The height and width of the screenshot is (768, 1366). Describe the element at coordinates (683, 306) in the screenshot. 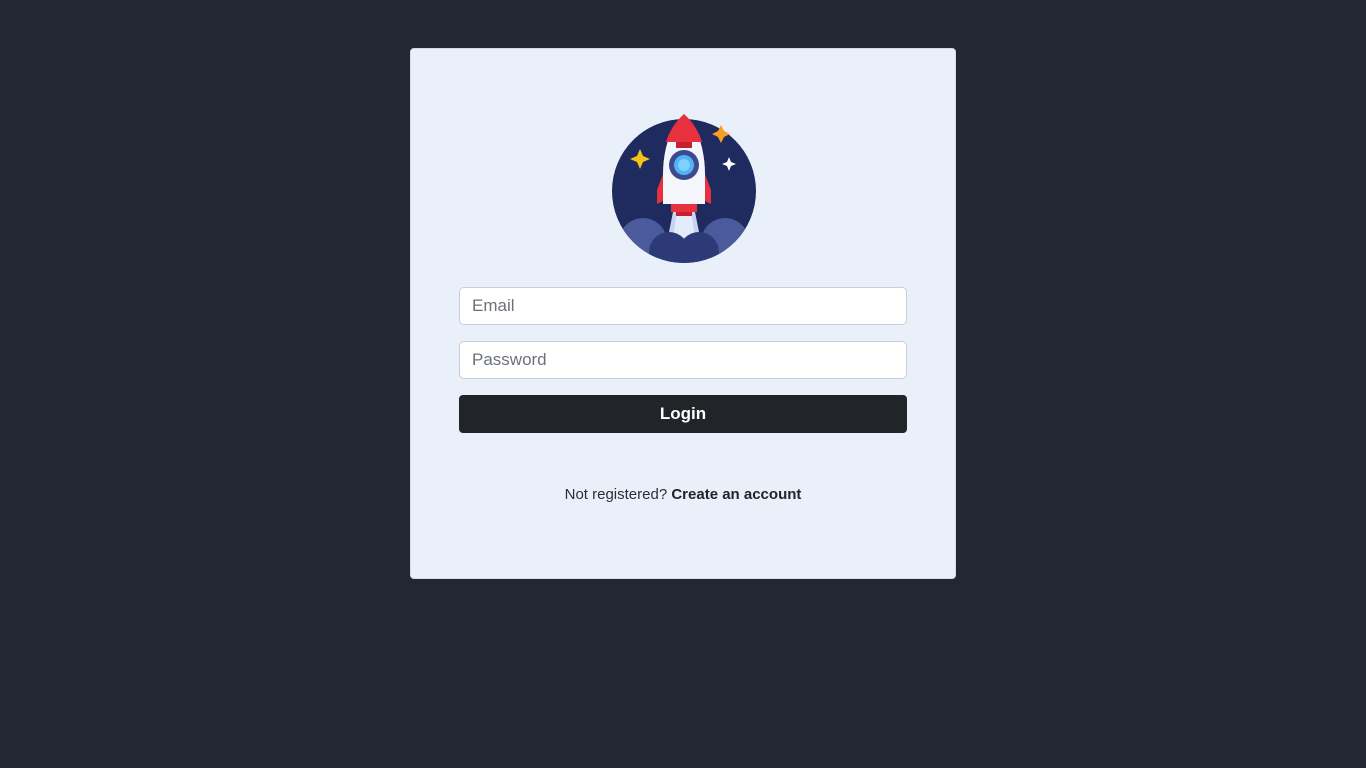

I see `email-field` at that location.